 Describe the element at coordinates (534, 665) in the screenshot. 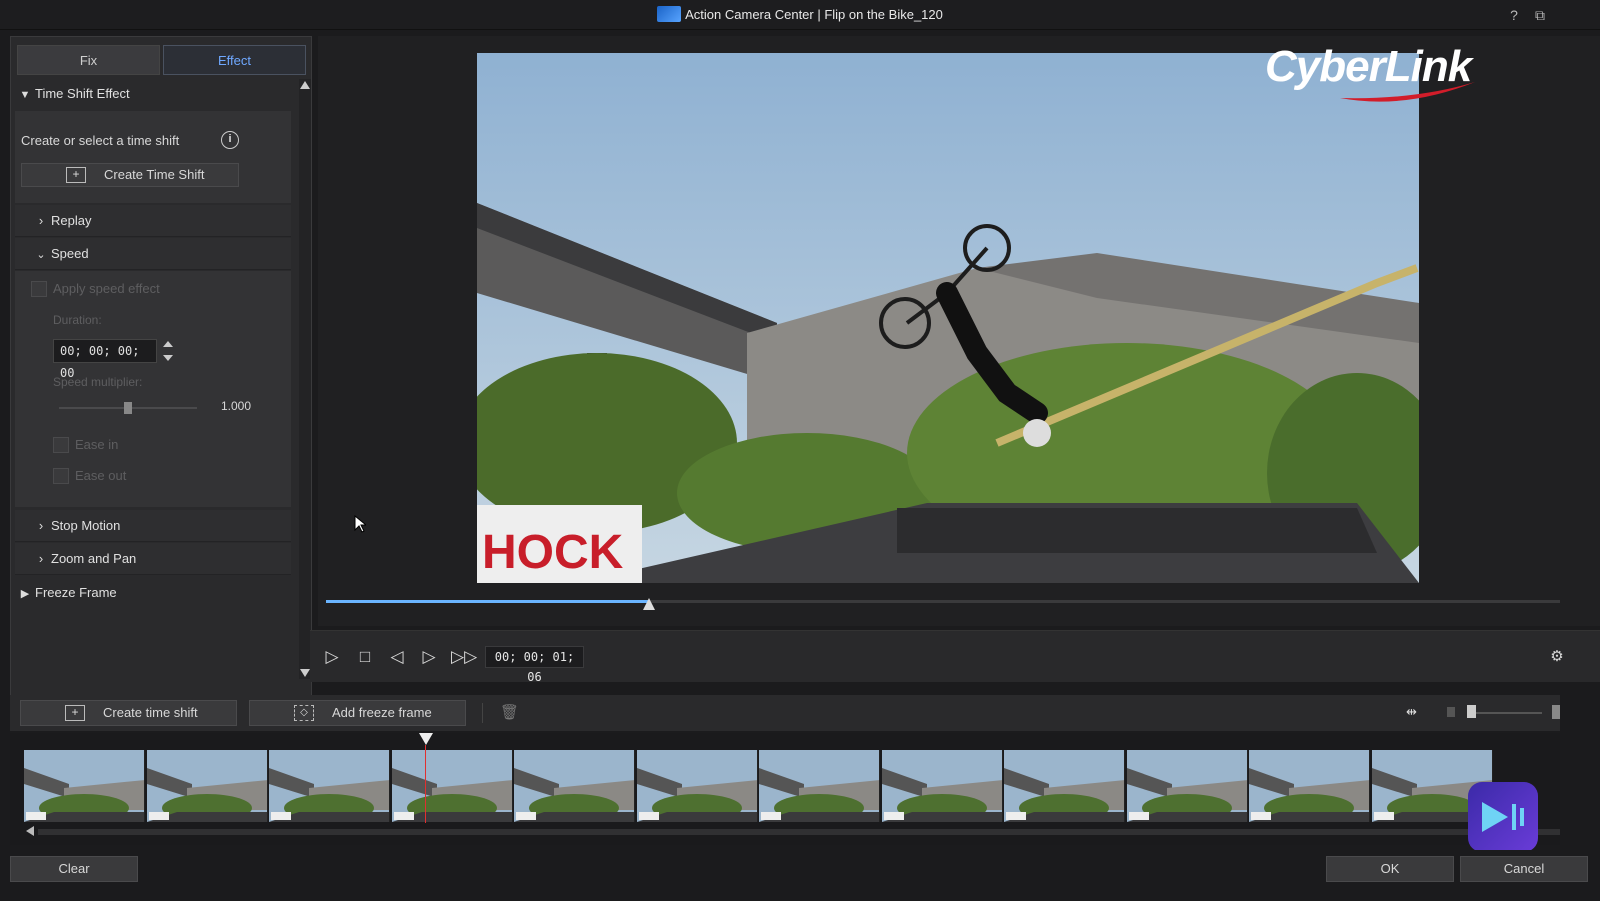

I see `timecode-display: 00; 00; 01; 06` at that location.